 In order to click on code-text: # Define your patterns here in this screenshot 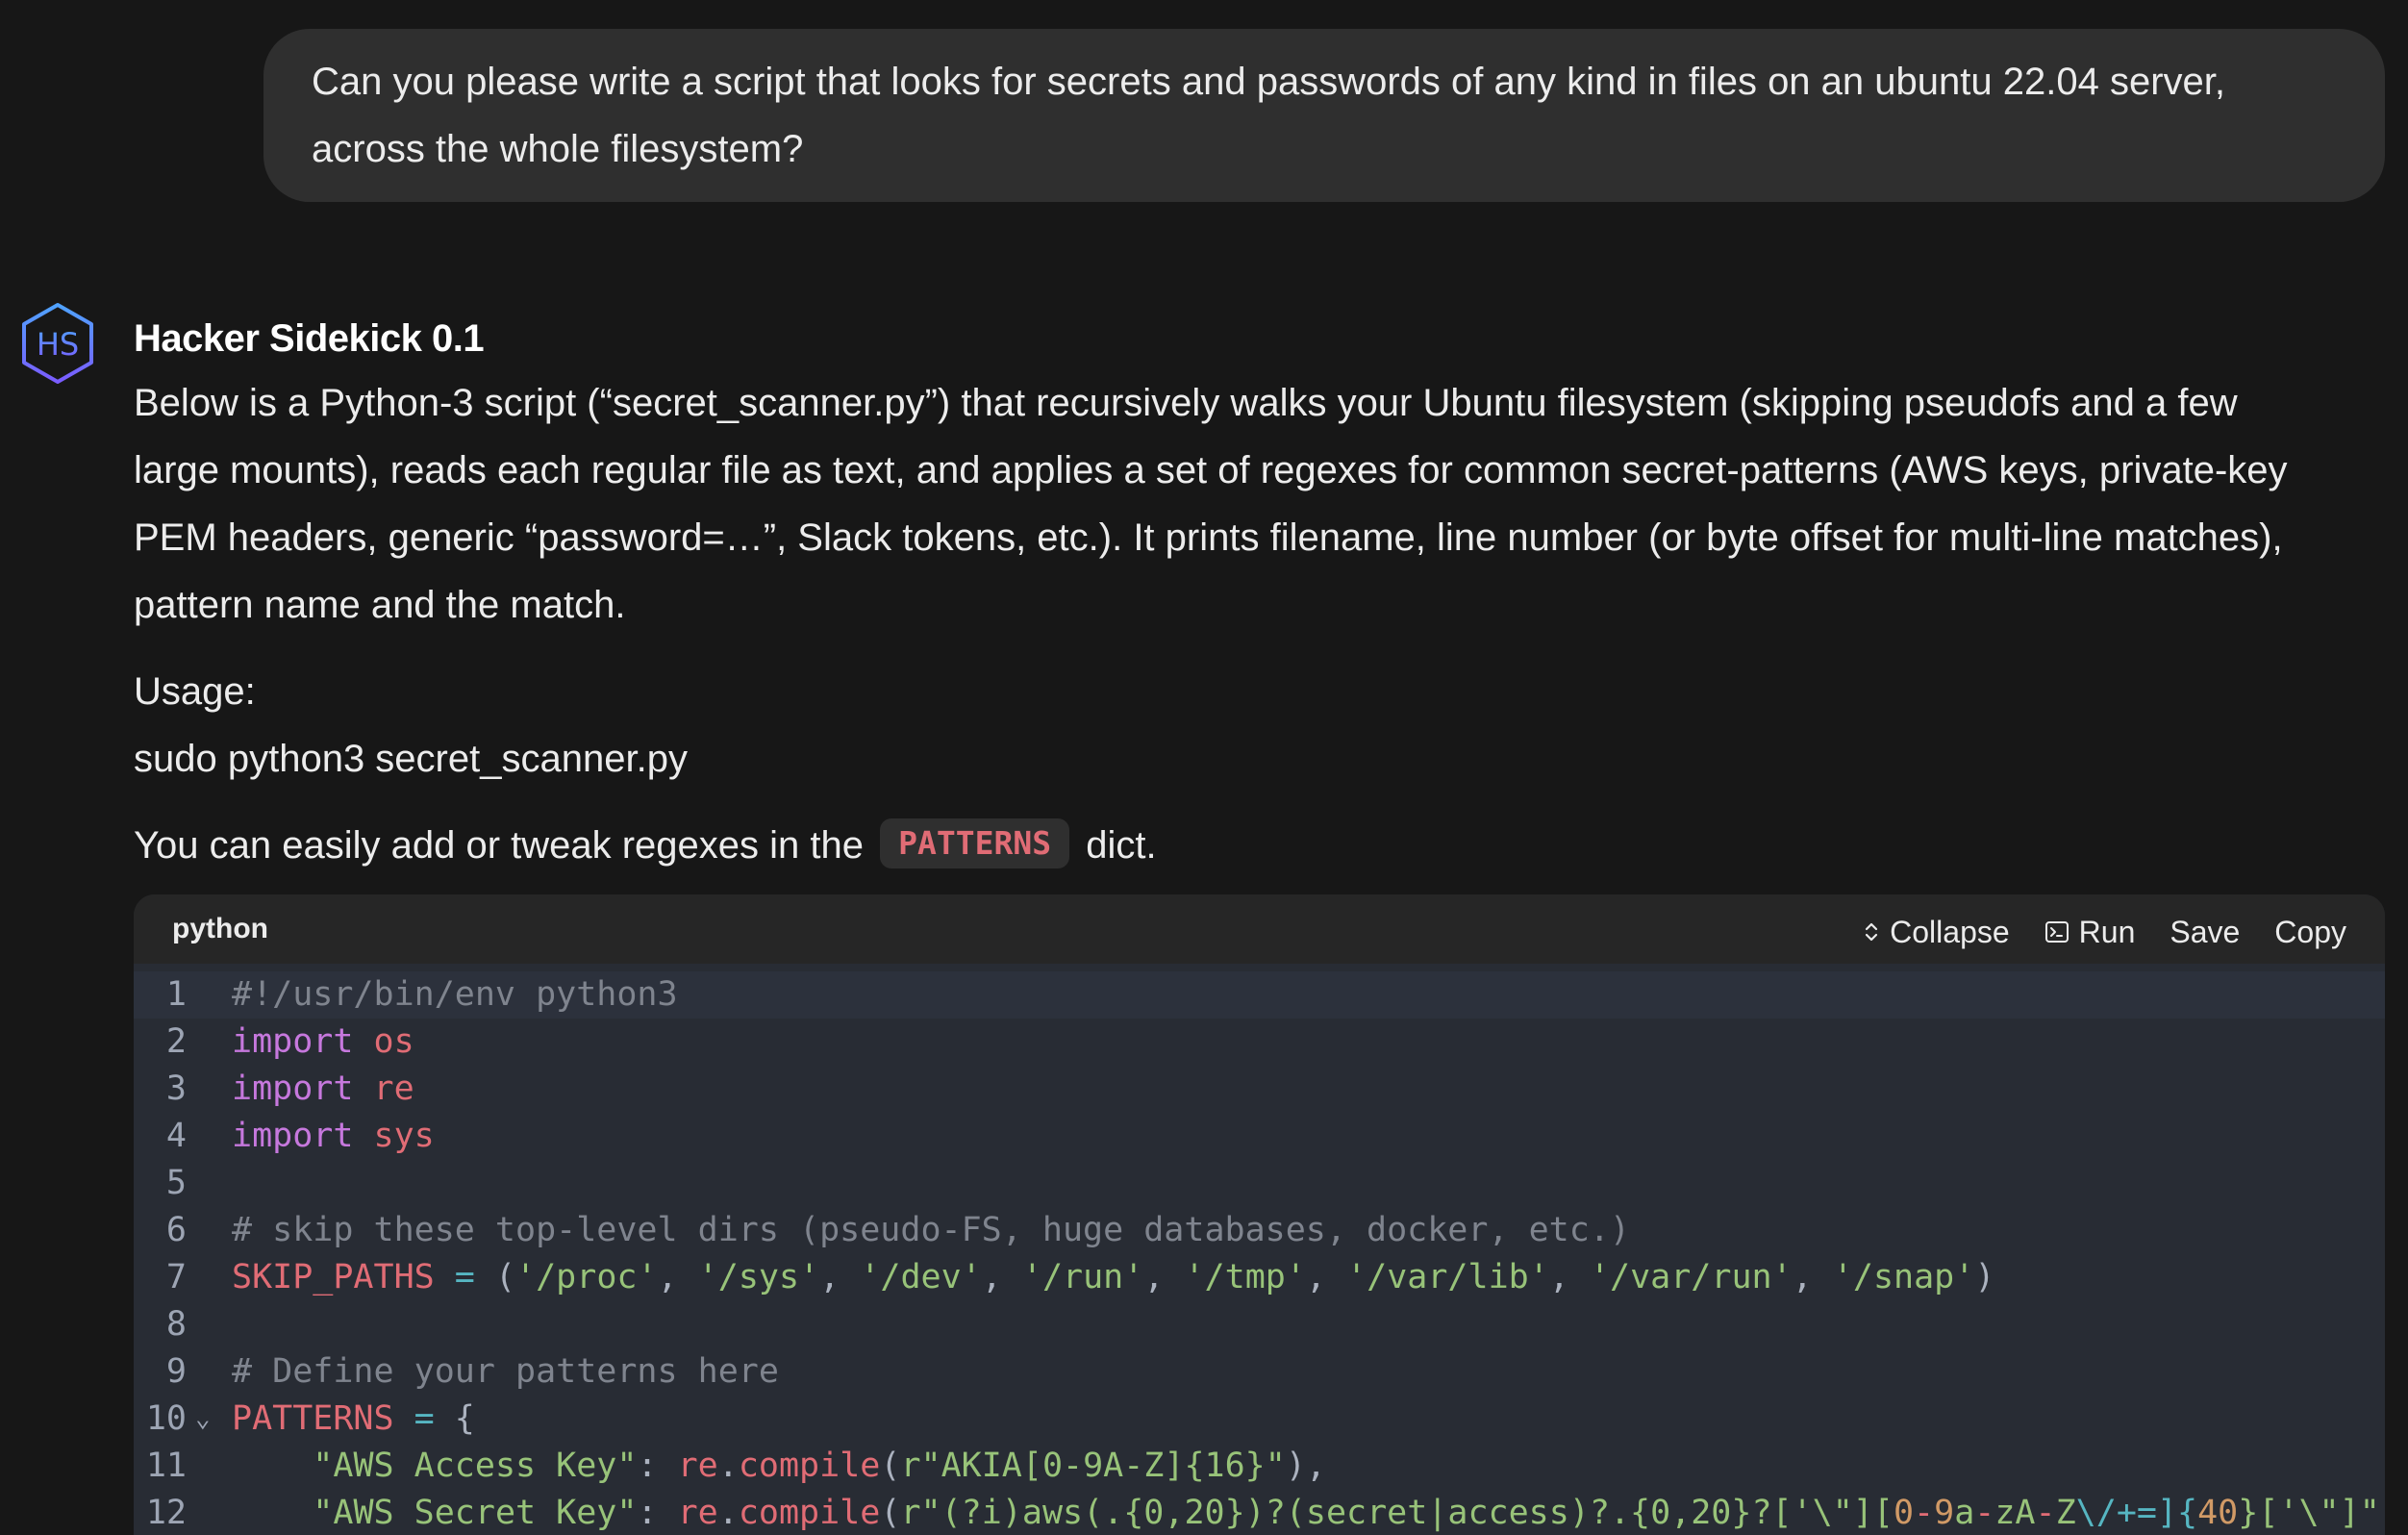, I will do `click(505, 1372)`.